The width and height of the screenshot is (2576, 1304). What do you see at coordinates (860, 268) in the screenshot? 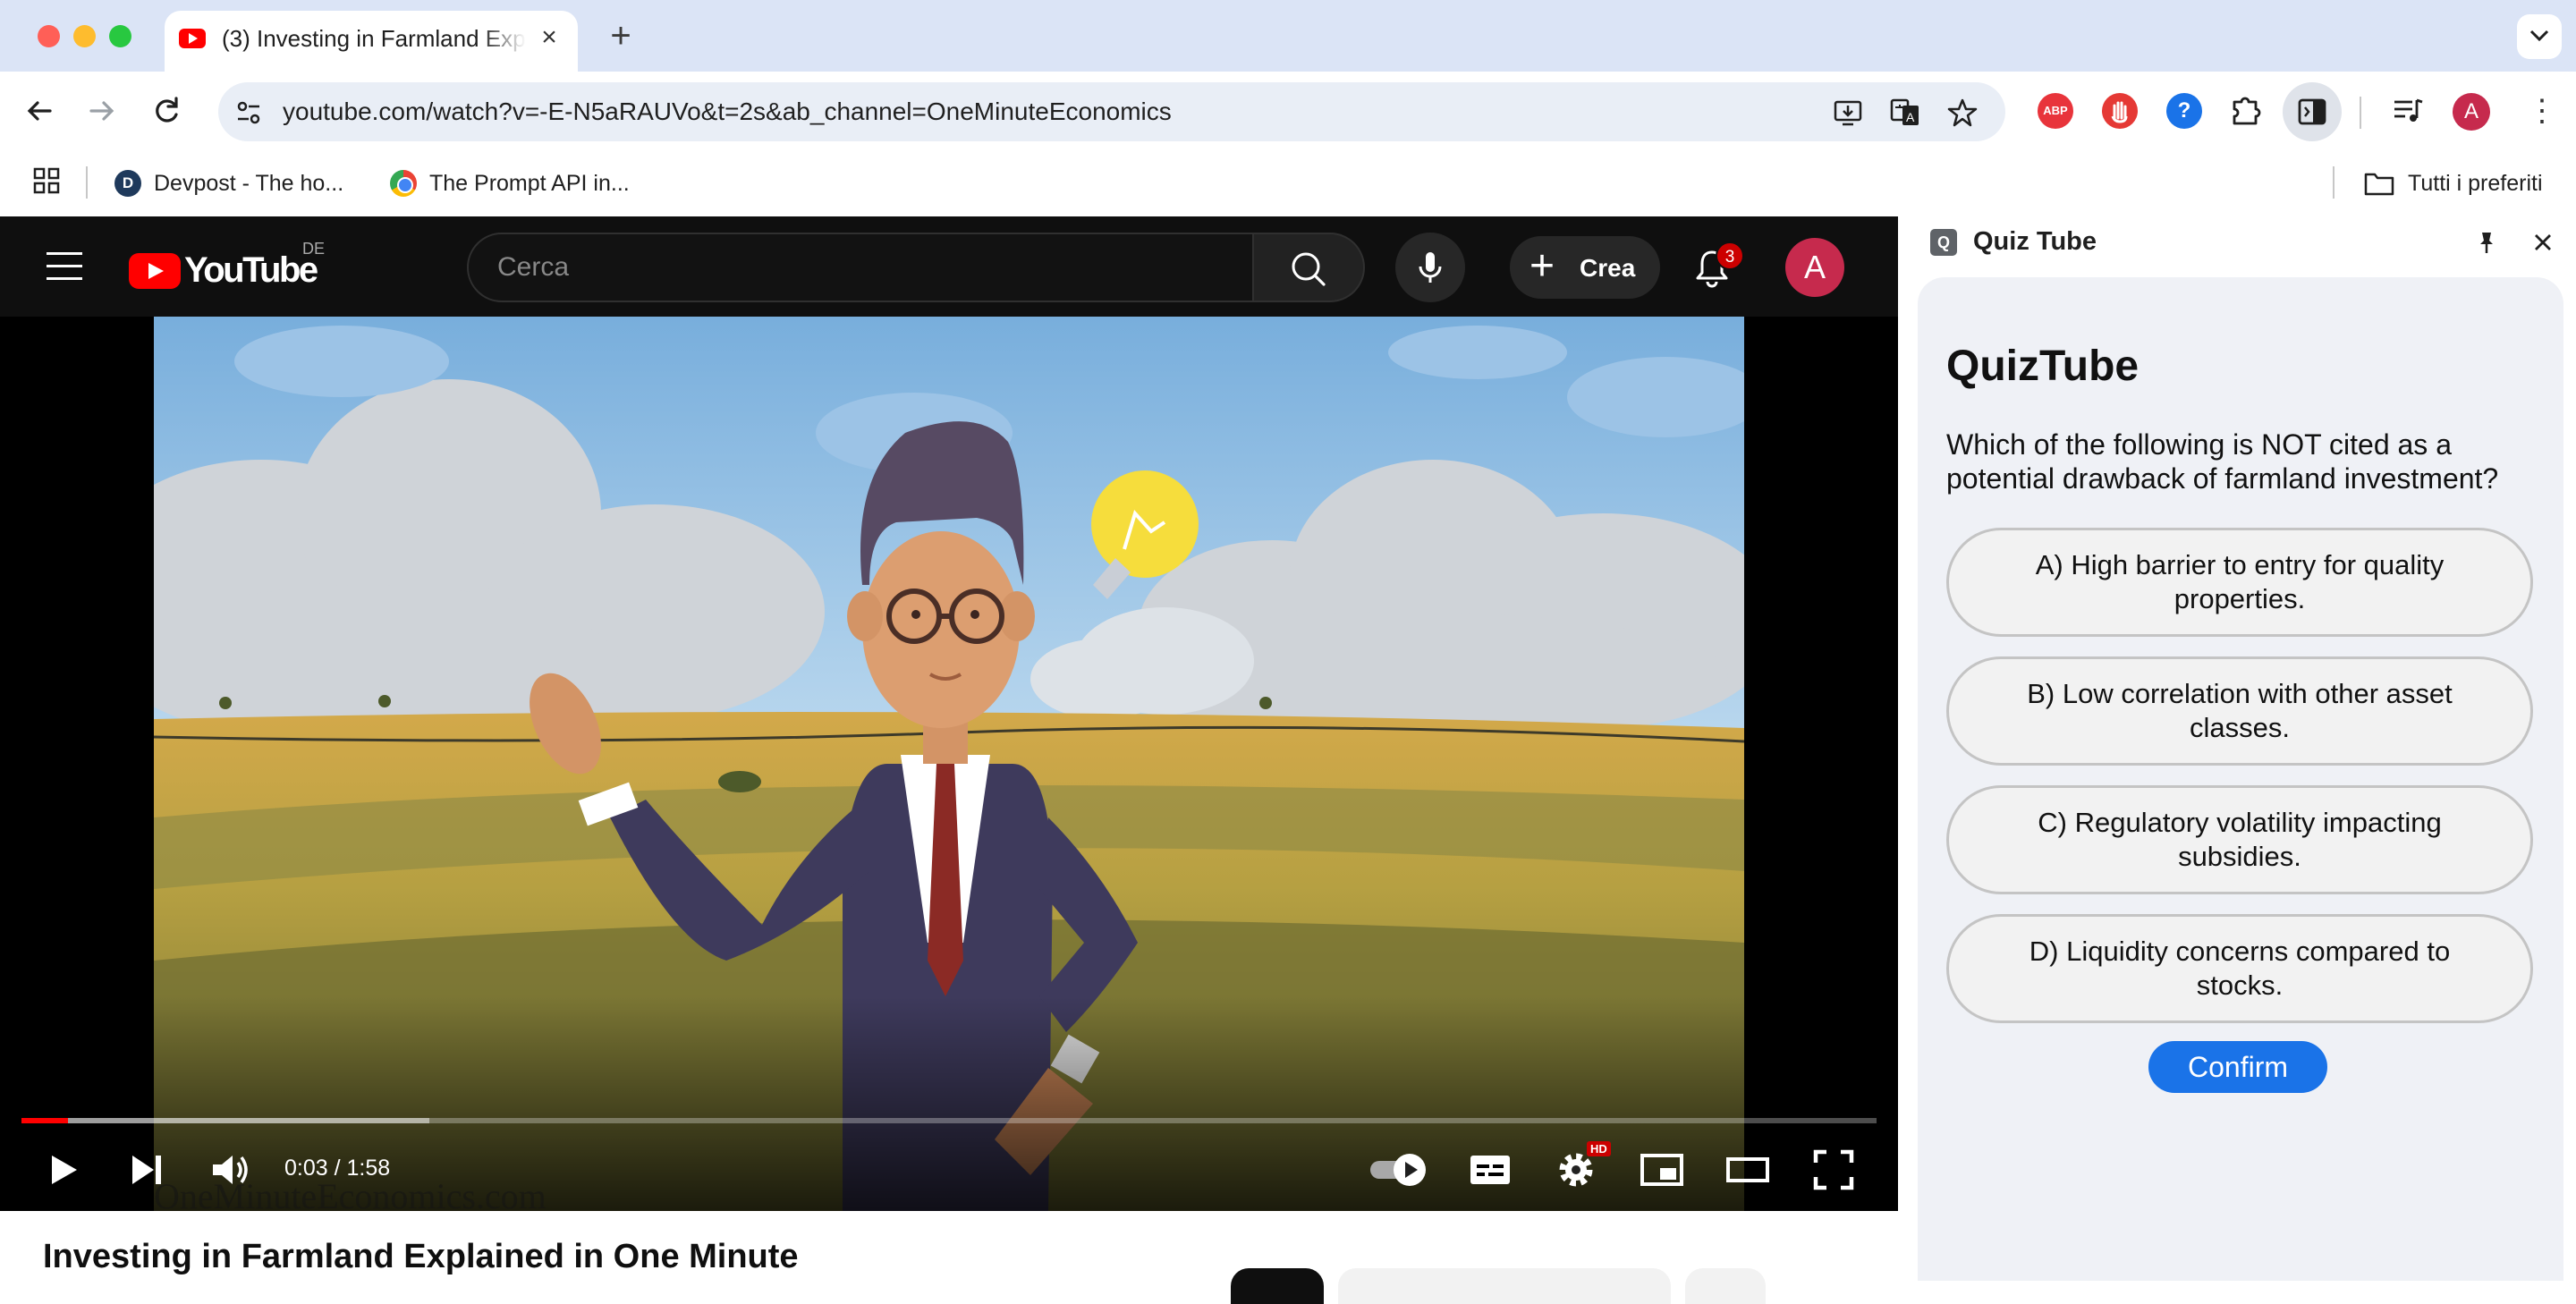
I see `youtube-search-input: Cerca` at bounding box center [860, 268].